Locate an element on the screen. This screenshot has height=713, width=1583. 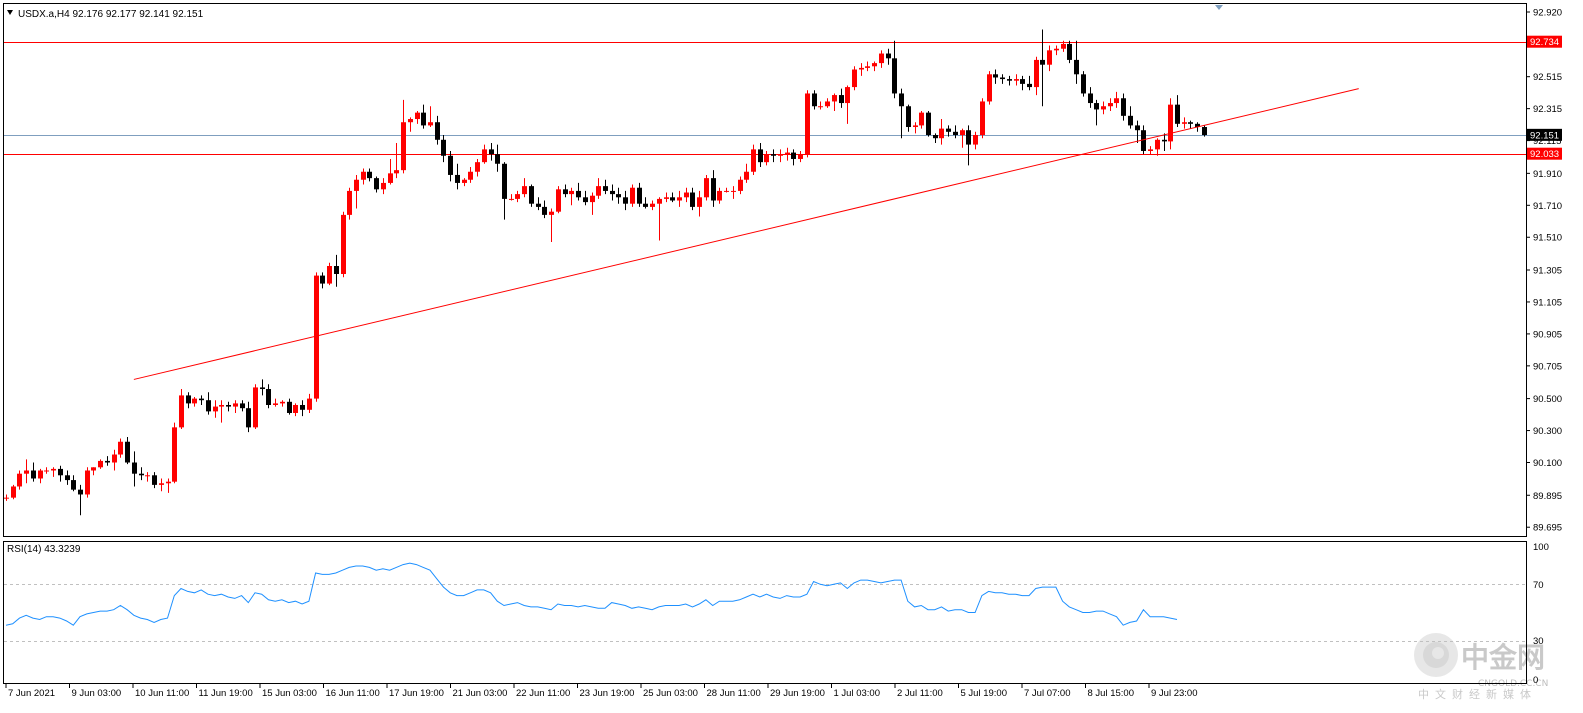
time-tick-label: 7 Jun 2021 is located at coordinates (31, 693).